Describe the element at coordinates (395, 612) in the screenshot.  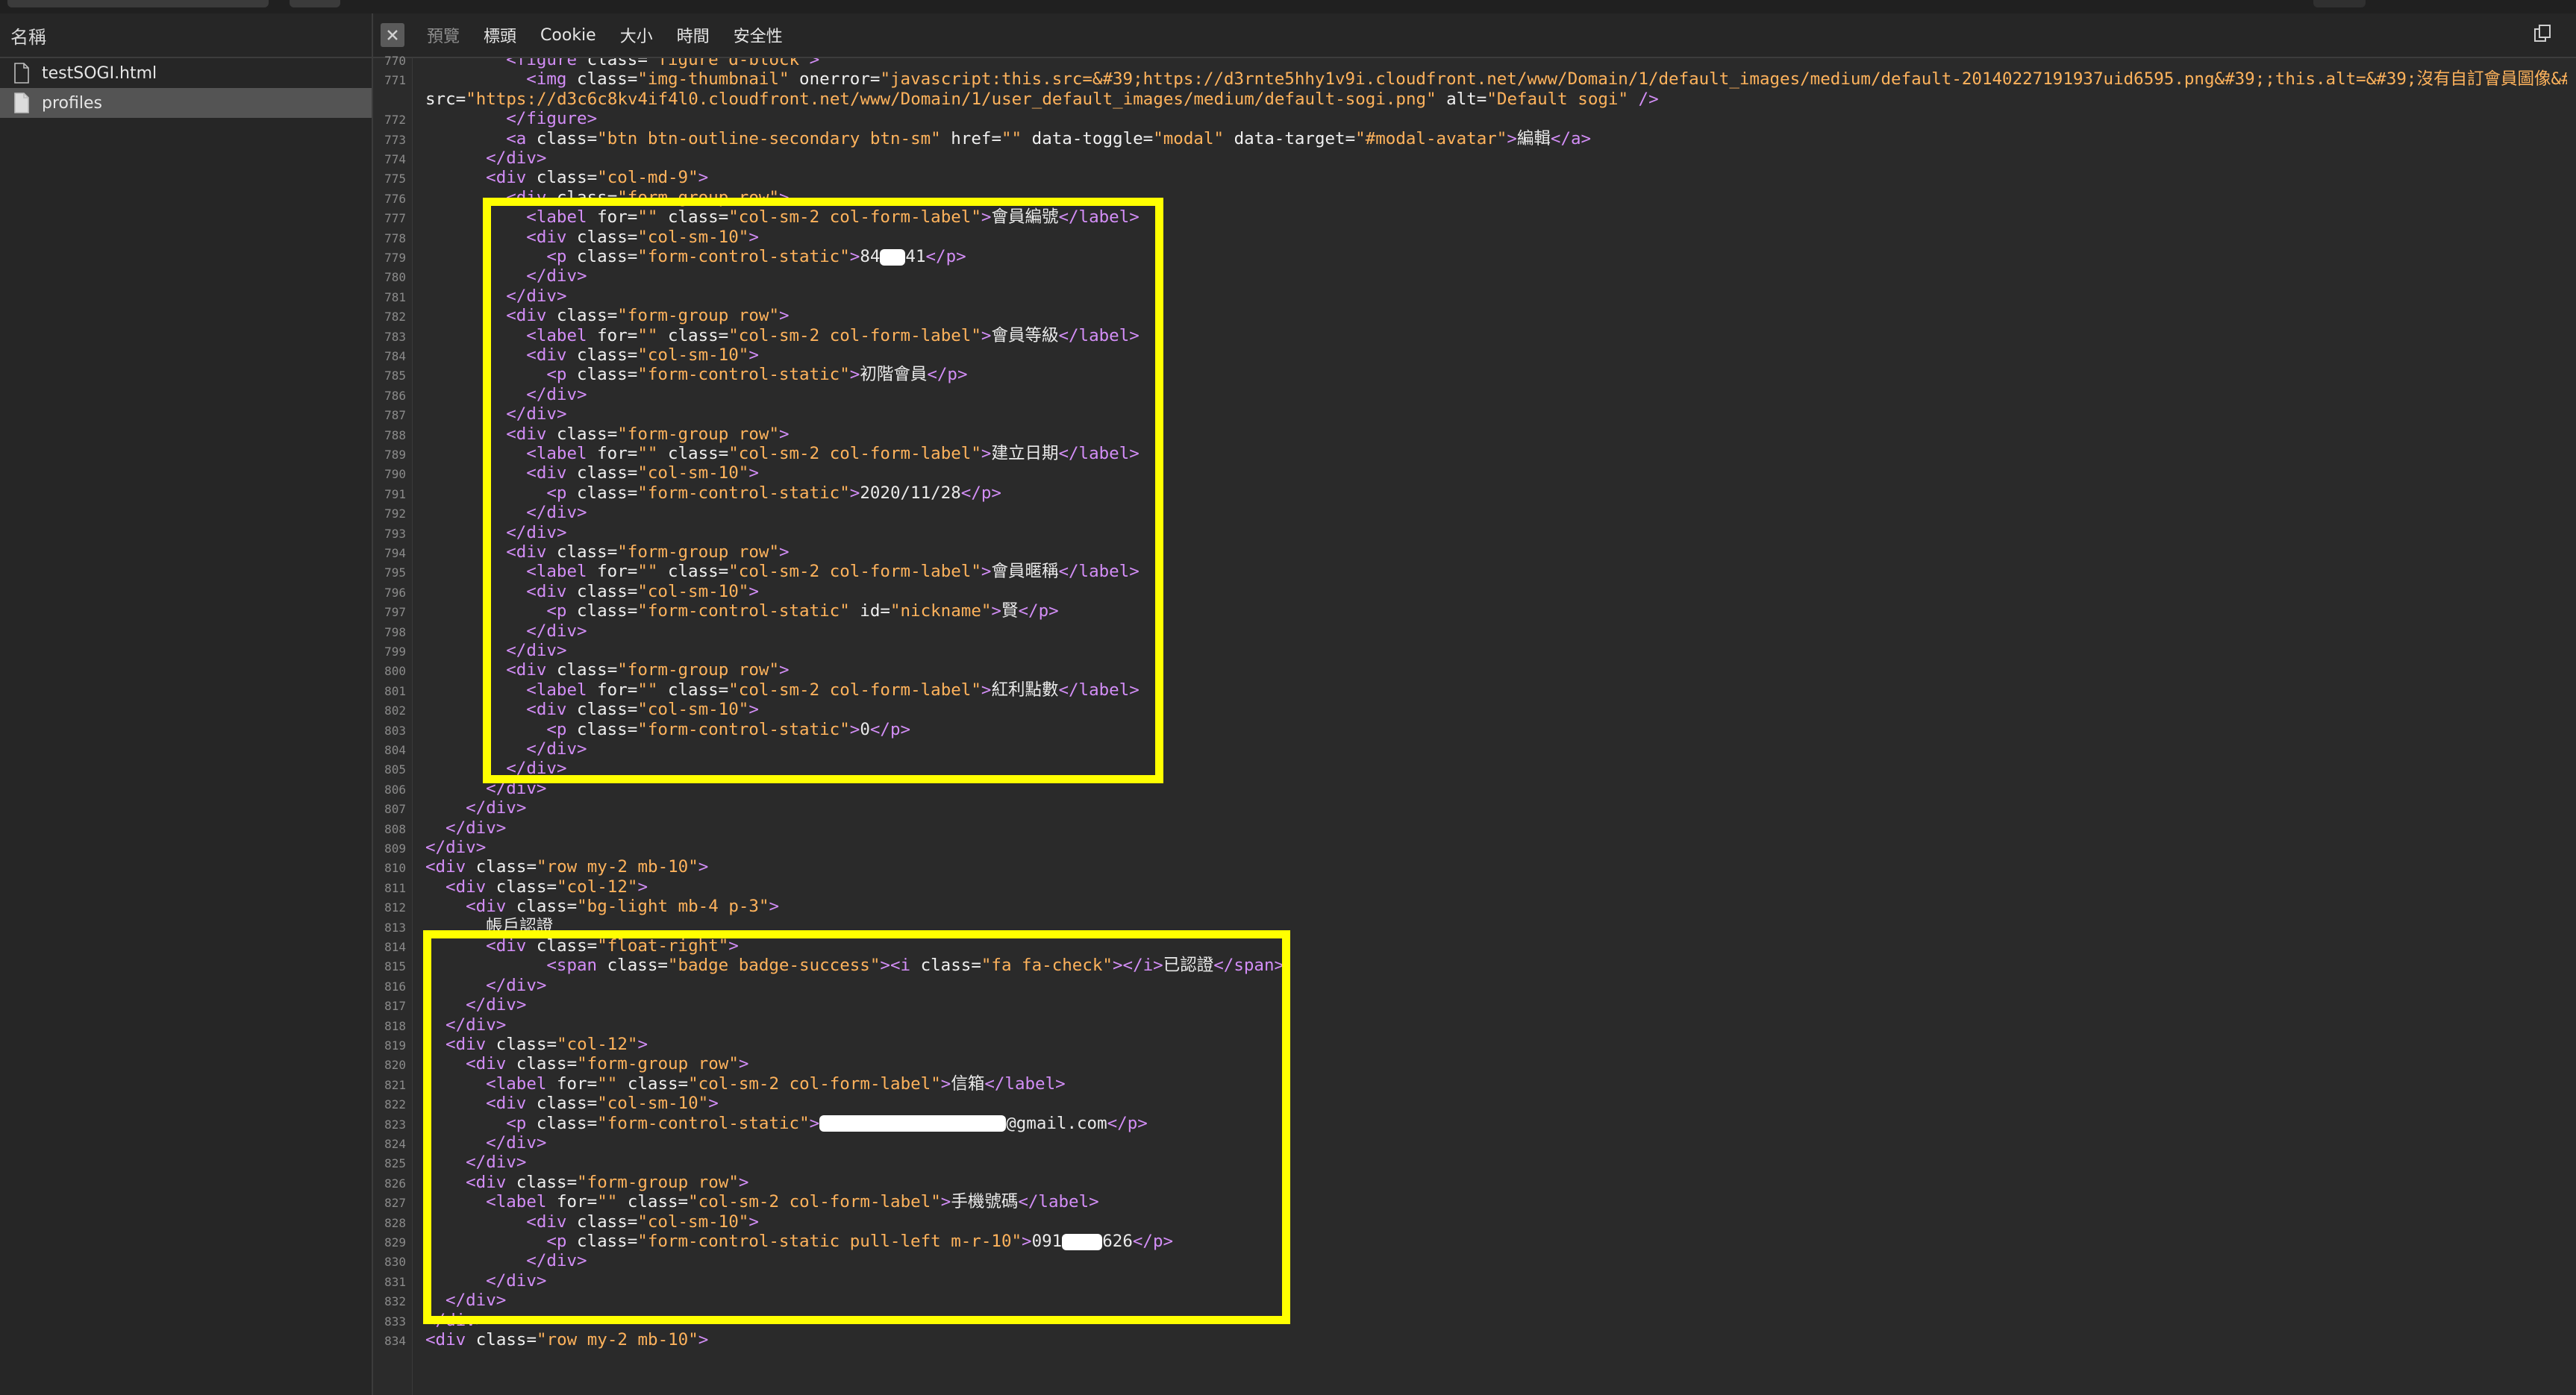
I see `line-number: 797` at that location.